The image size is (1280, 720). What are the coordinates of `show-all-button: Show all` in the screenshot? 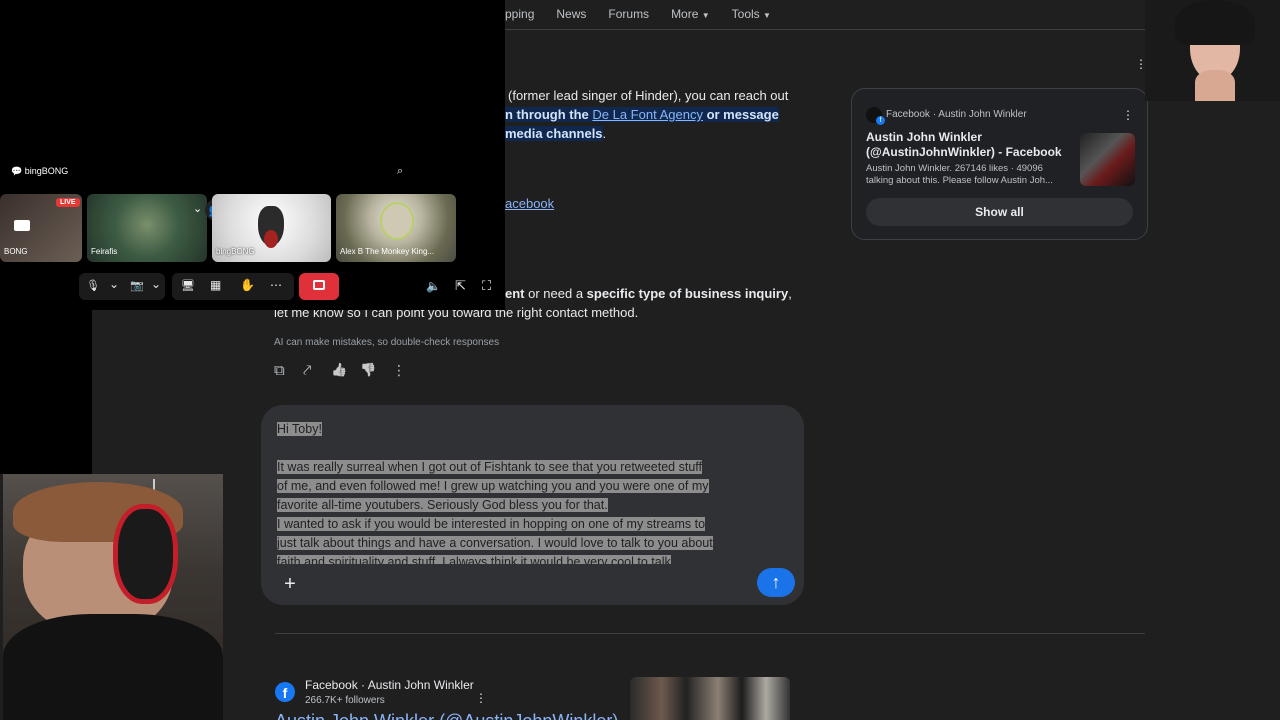 It's located at (999, 212).